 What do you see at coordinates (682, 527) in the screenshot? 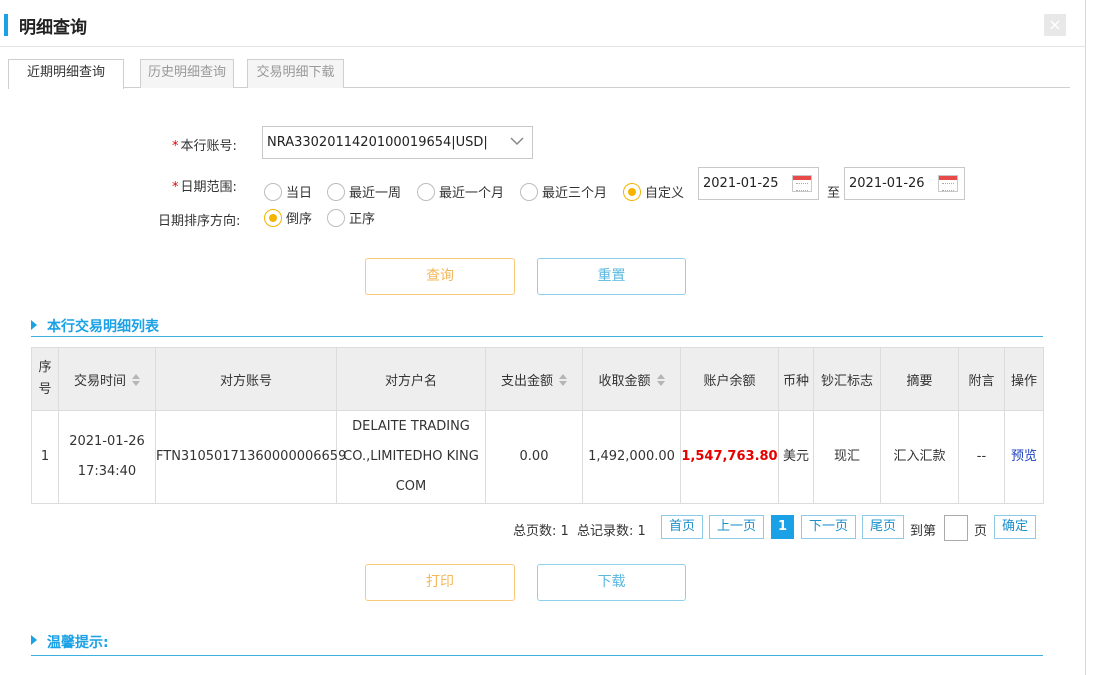
I see `first-page-button: 首页` at bounding box center [682, 527].